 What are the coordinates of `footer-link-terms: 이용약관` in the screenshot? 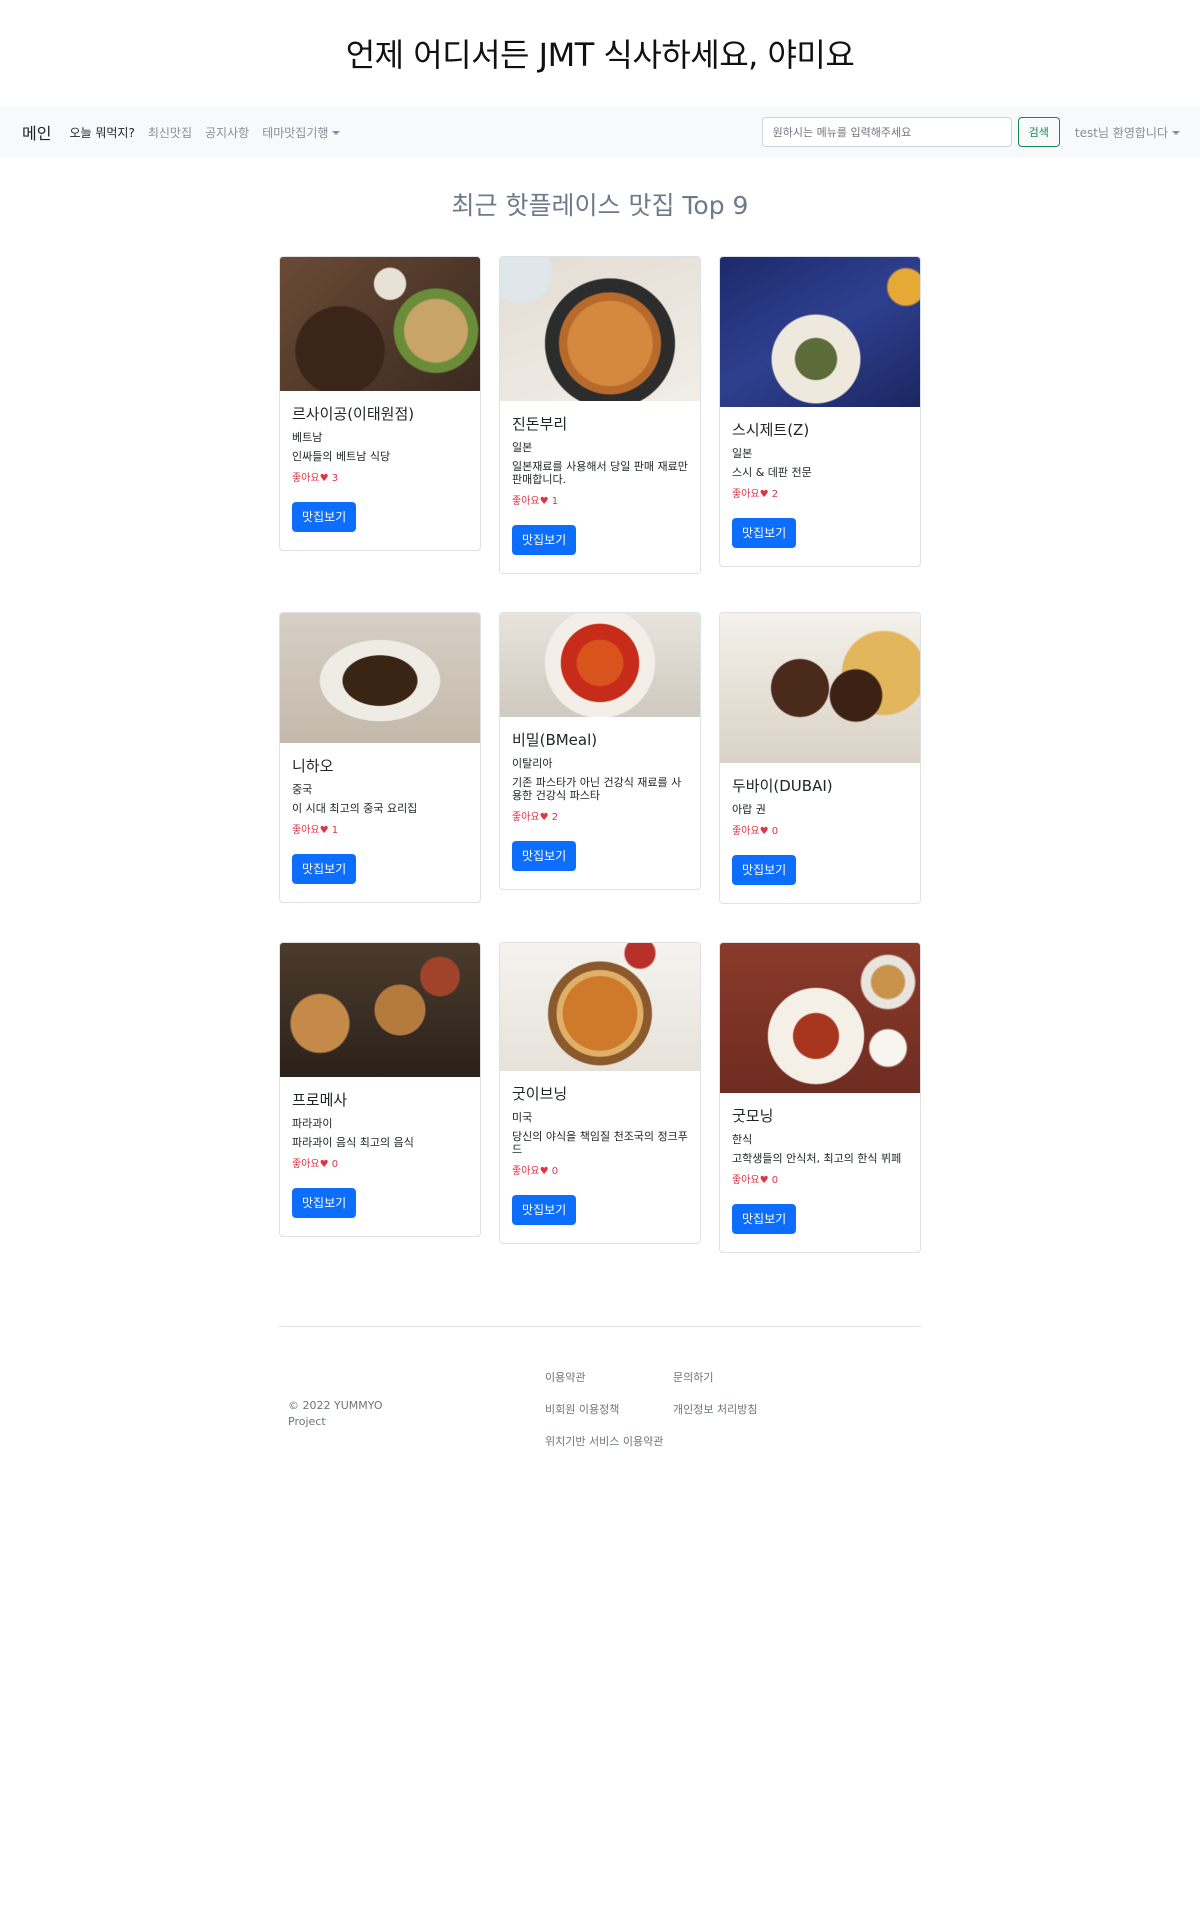 It's located at (609, 1378).